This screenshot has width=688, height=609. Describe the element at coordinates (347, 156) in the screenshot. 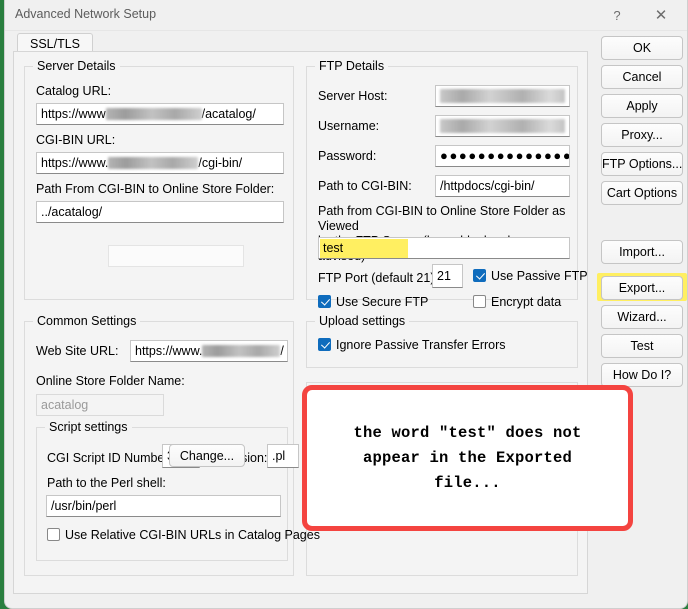

I see `password-label: Password:` at that location.